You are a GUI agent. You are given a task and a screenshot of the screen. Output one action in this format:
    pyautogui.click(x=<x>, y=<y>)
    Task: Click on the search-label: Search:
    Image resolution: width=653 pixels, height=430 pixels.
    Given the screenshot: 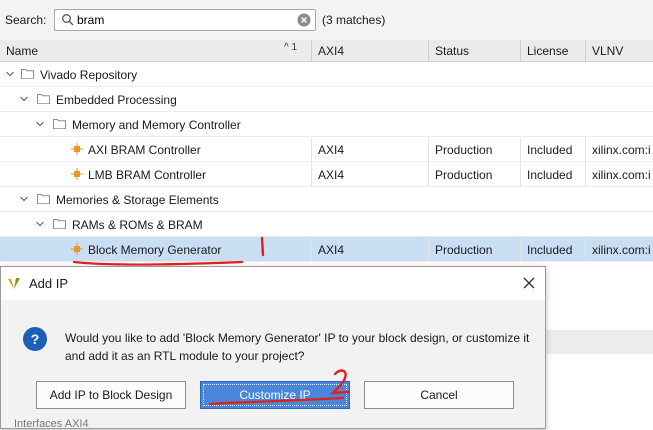 What is the action you would take?
    pyautogui.click(x=26, y=20)
    